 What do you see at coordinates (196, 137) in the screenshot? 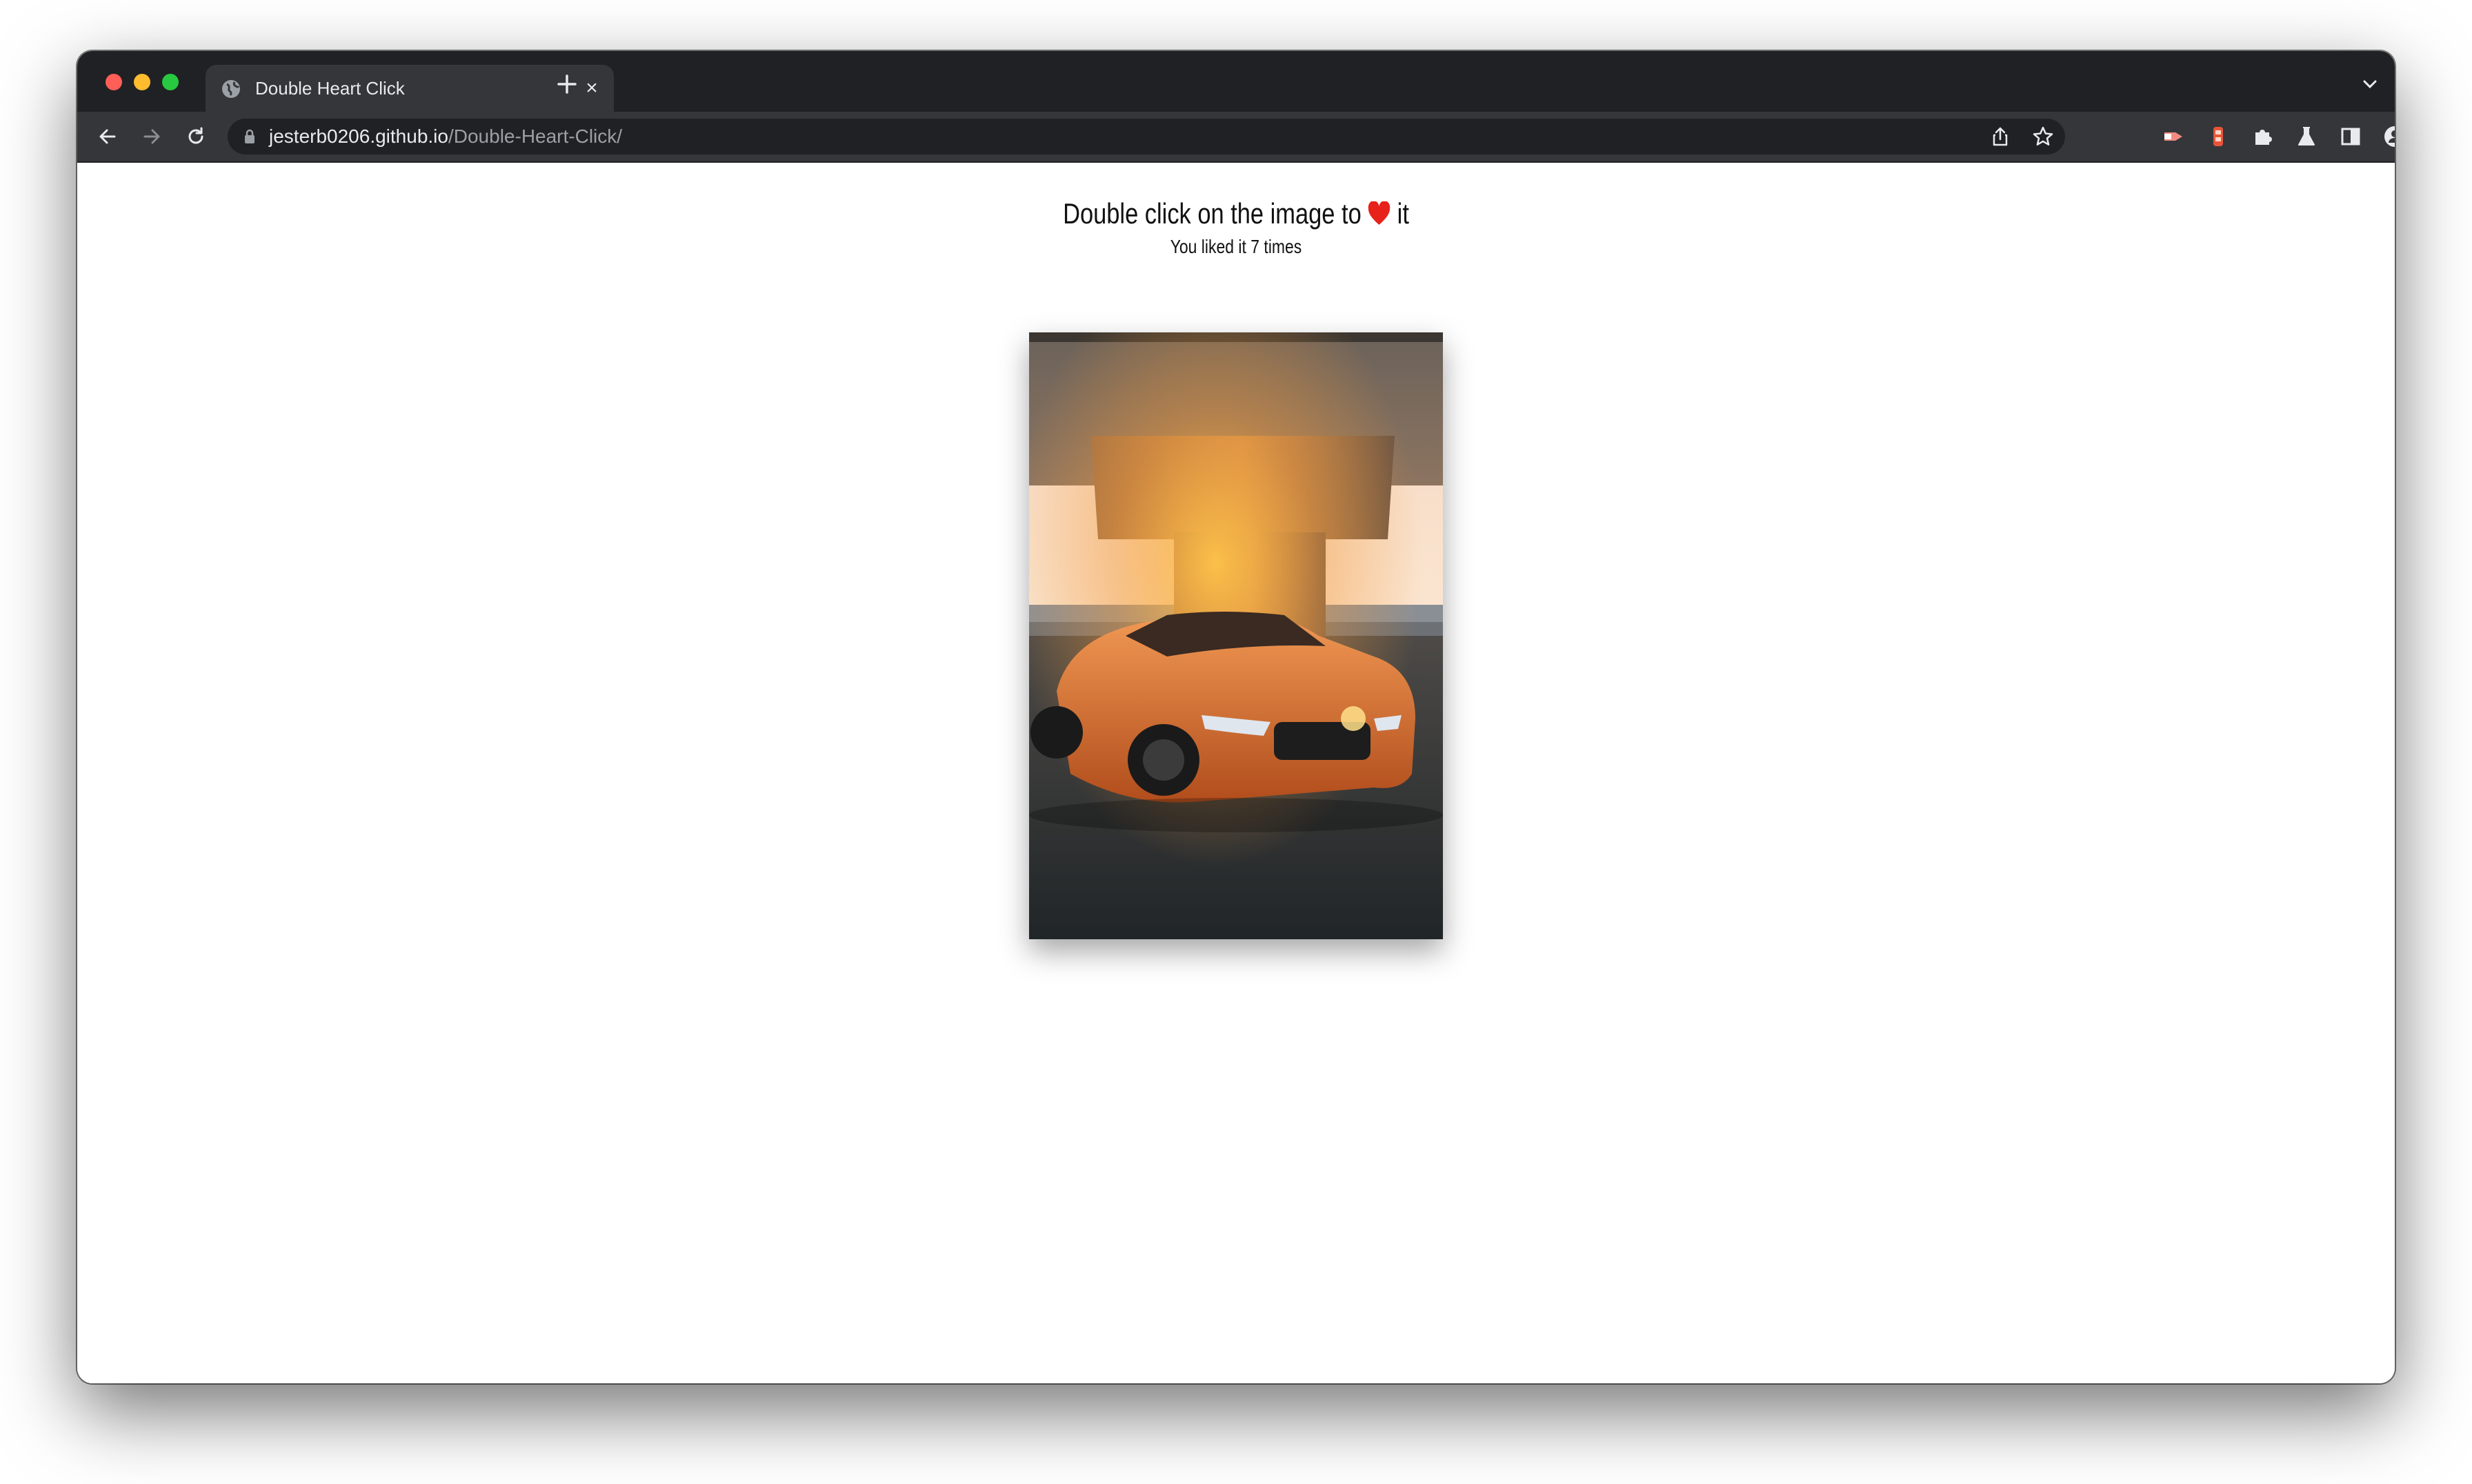
I see `reload-icon` at bounding box center [196, 137].